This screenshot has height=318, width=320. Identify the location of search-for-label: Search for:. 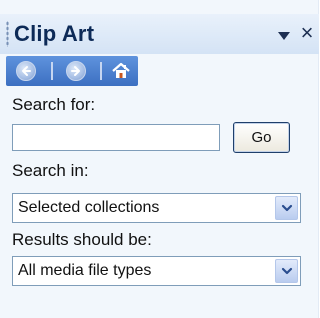
(54, 104).